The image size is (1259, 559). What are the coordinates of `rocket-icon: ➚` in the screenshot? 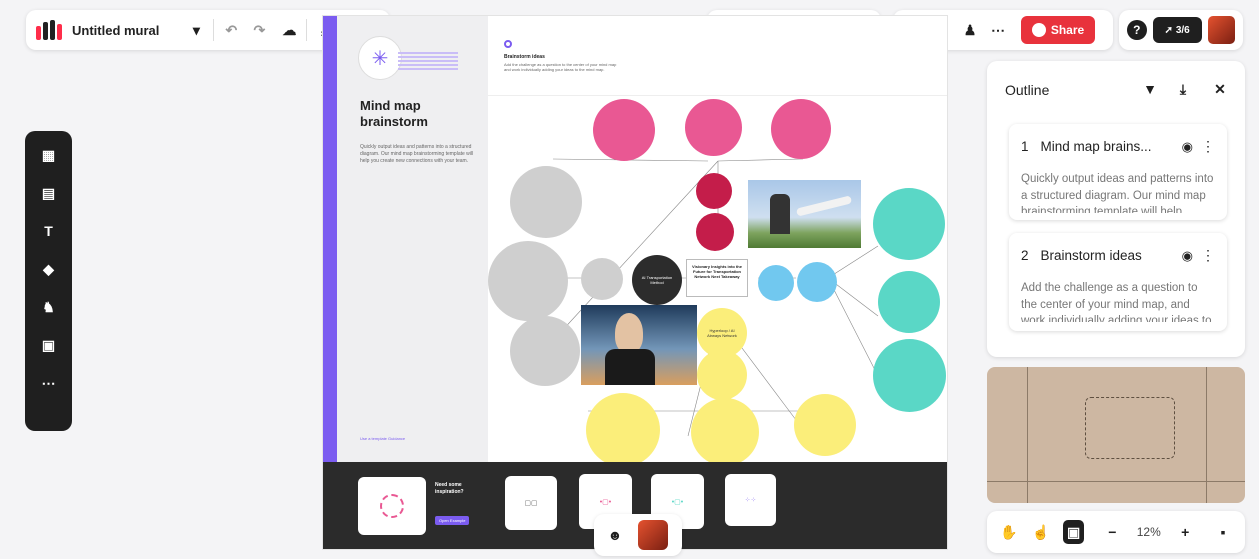 It's located at (1168, 30).